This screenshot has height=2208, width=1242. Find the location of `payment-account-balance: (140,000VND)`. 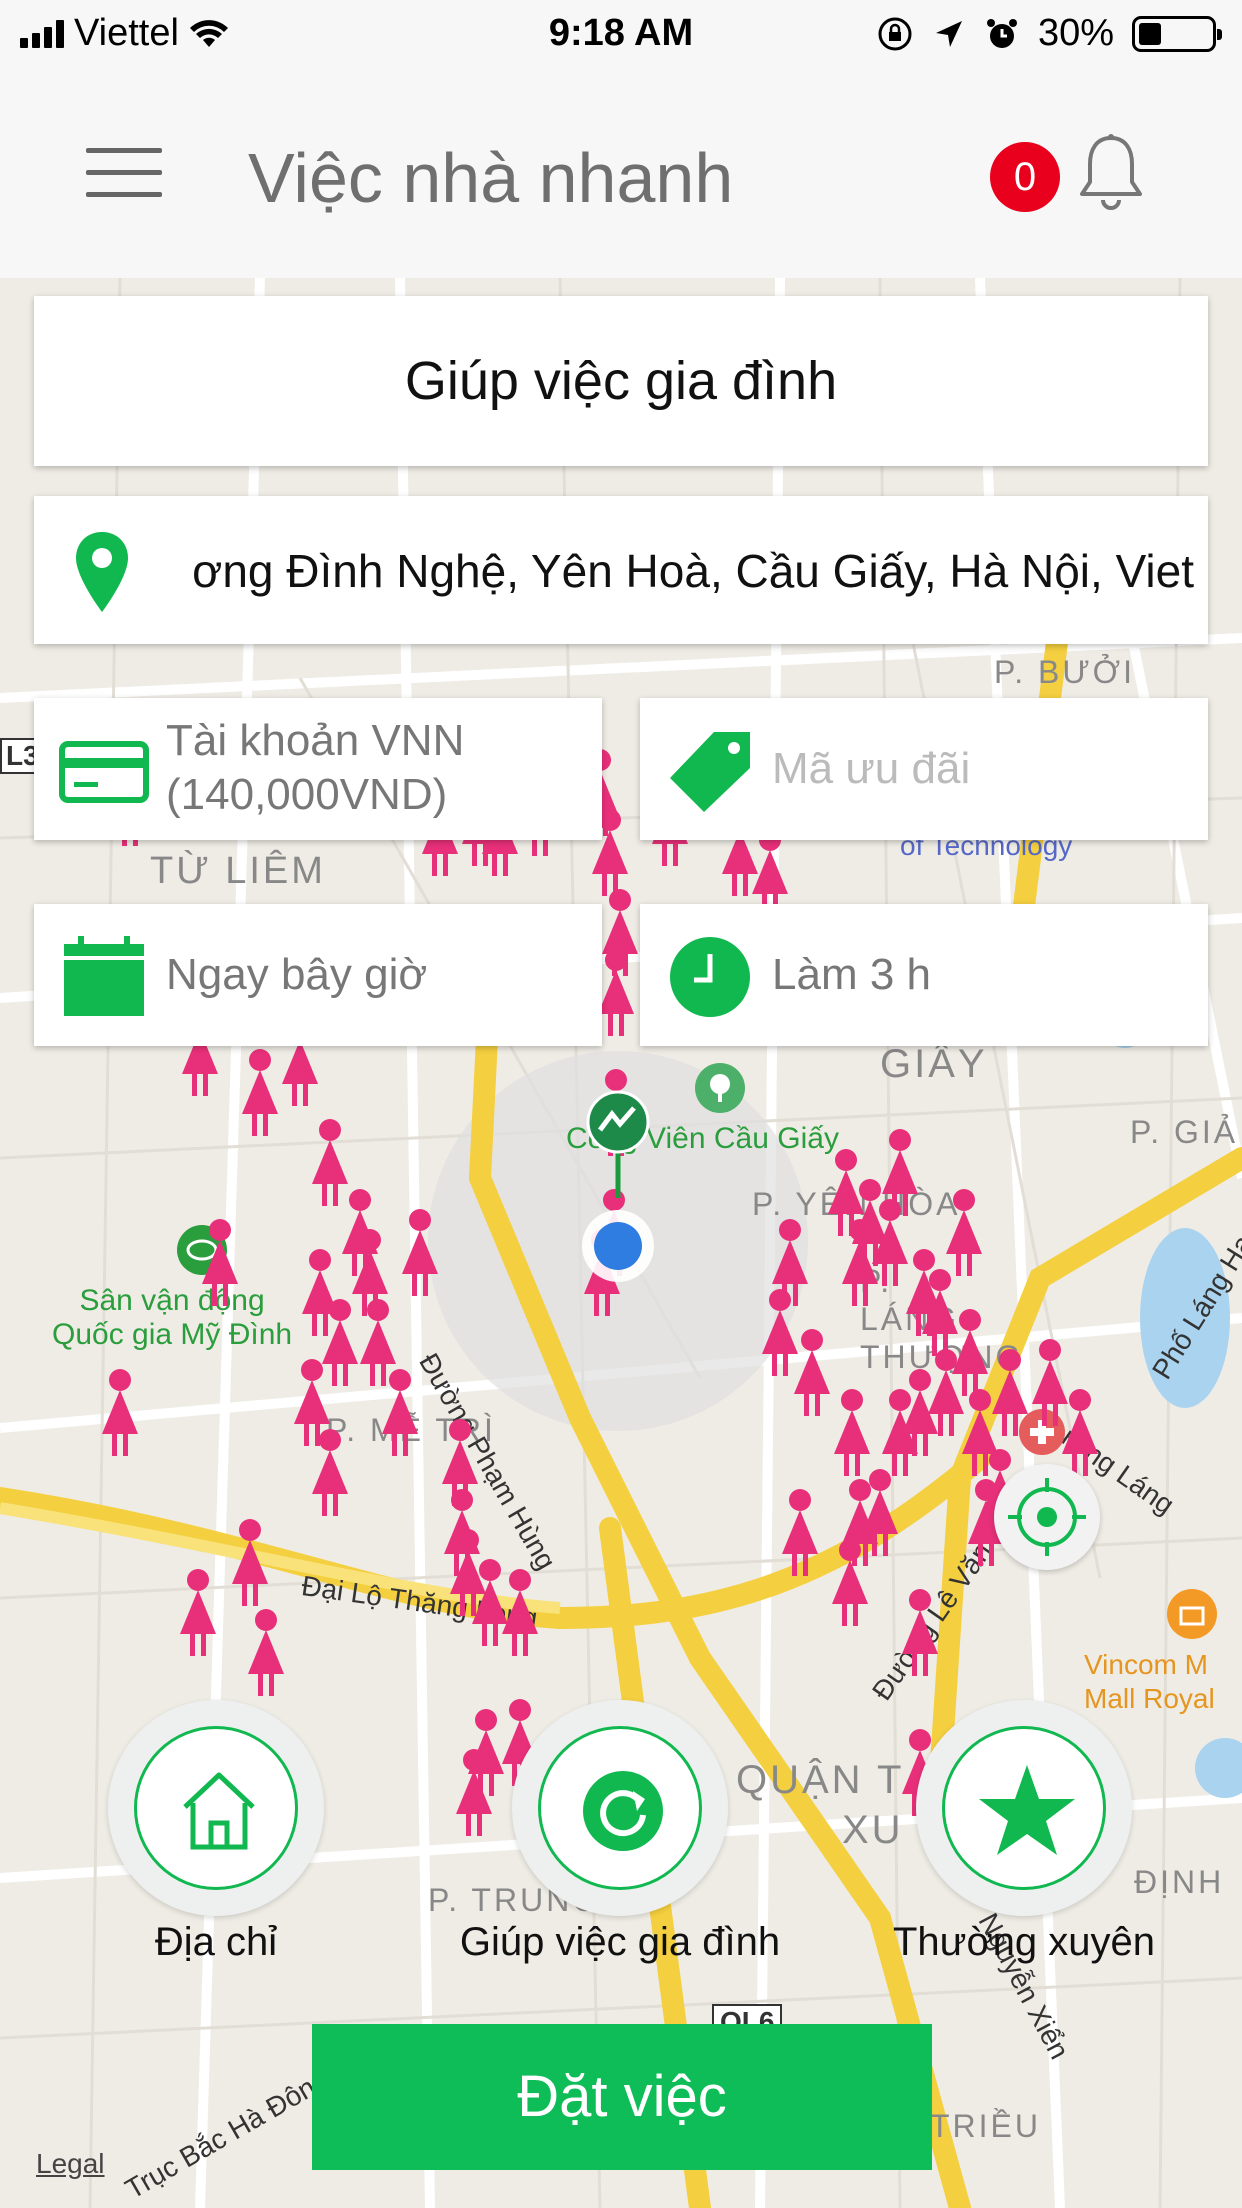

payment-account-balance: (140,000VND) is located at coordinates (307, 794).